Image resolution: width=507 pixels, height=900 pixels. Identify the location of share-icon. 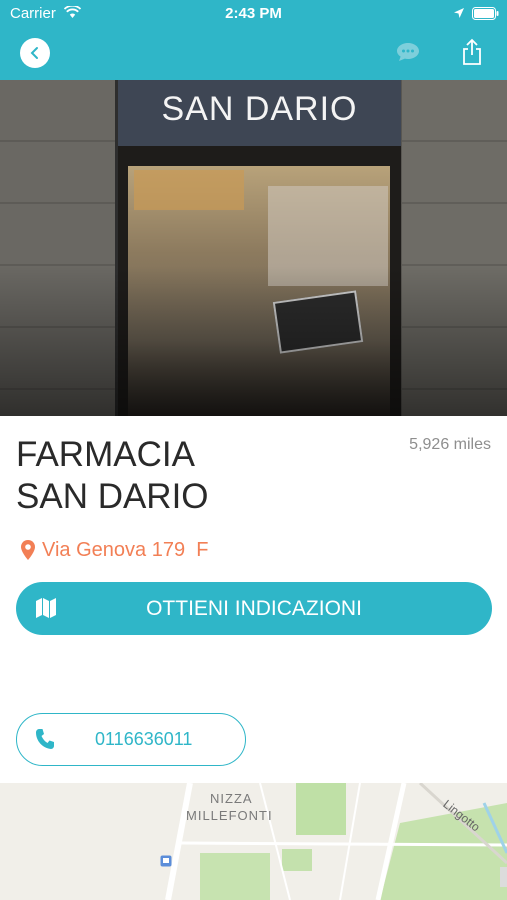
(472, 51).